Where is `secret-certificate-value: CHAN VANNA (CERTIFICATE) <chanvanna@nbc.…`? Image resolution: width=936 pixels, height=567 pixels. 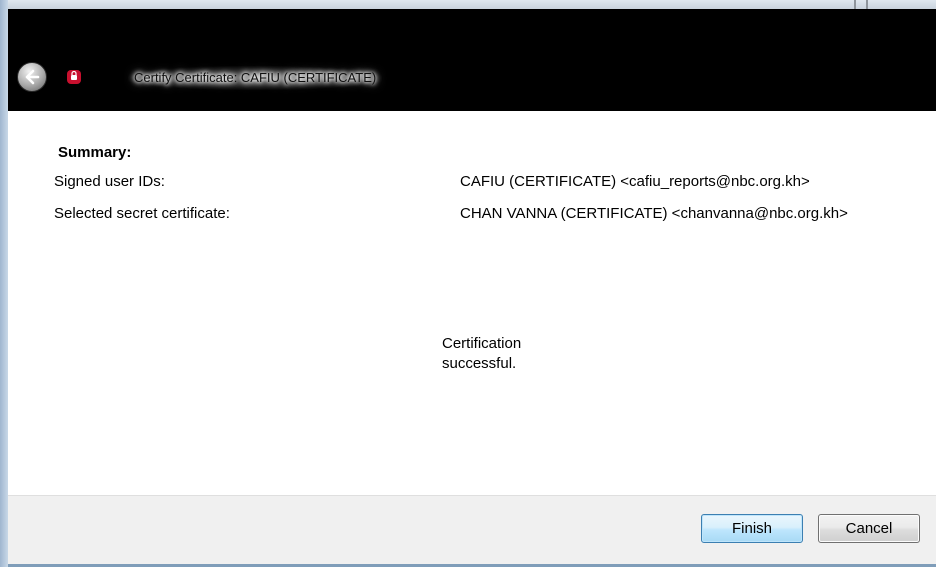 secret-certificate-value: CHAN VANNA (CERTIFICATE) <chanvanna@nbc.… is located at coordinates (654, 213).